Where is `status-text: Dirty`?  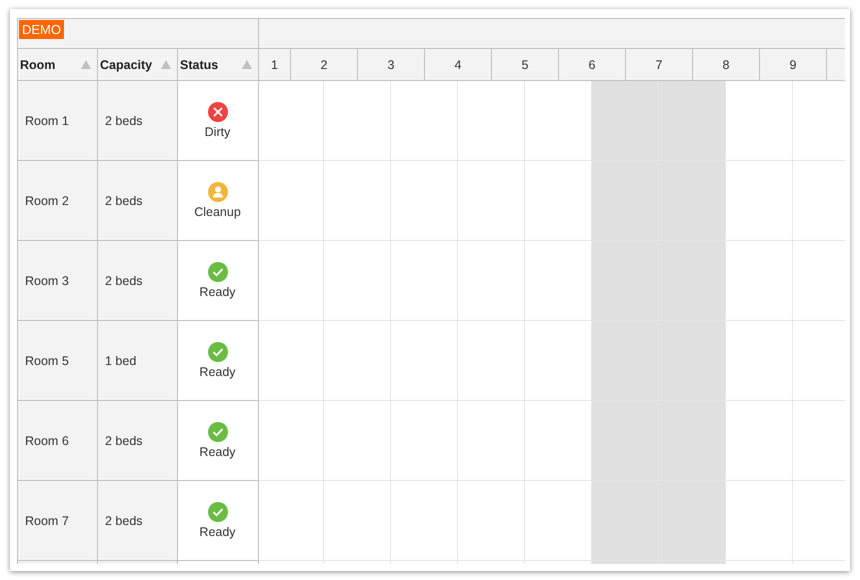
status-text: Dirty is located at coordinates (217, 132).